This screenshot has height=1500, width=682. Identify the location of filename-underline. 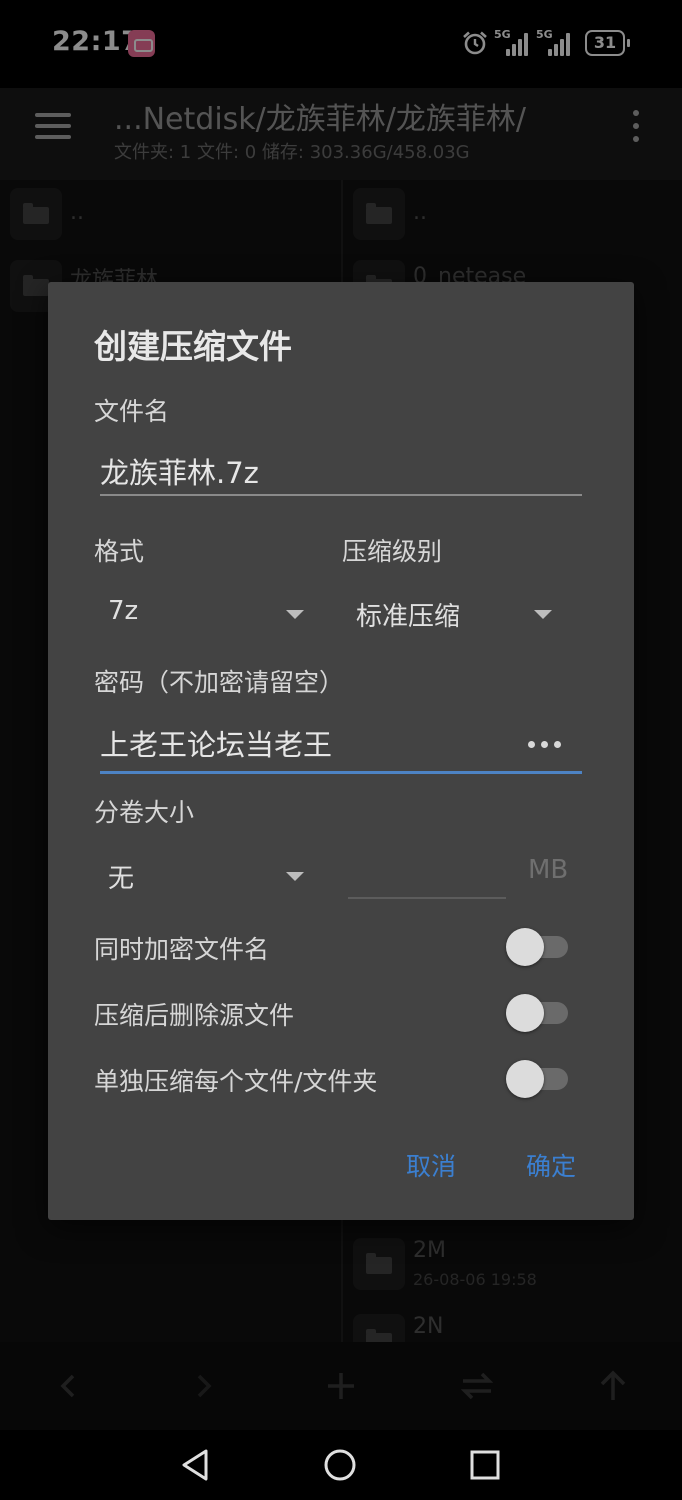
(341, 495).